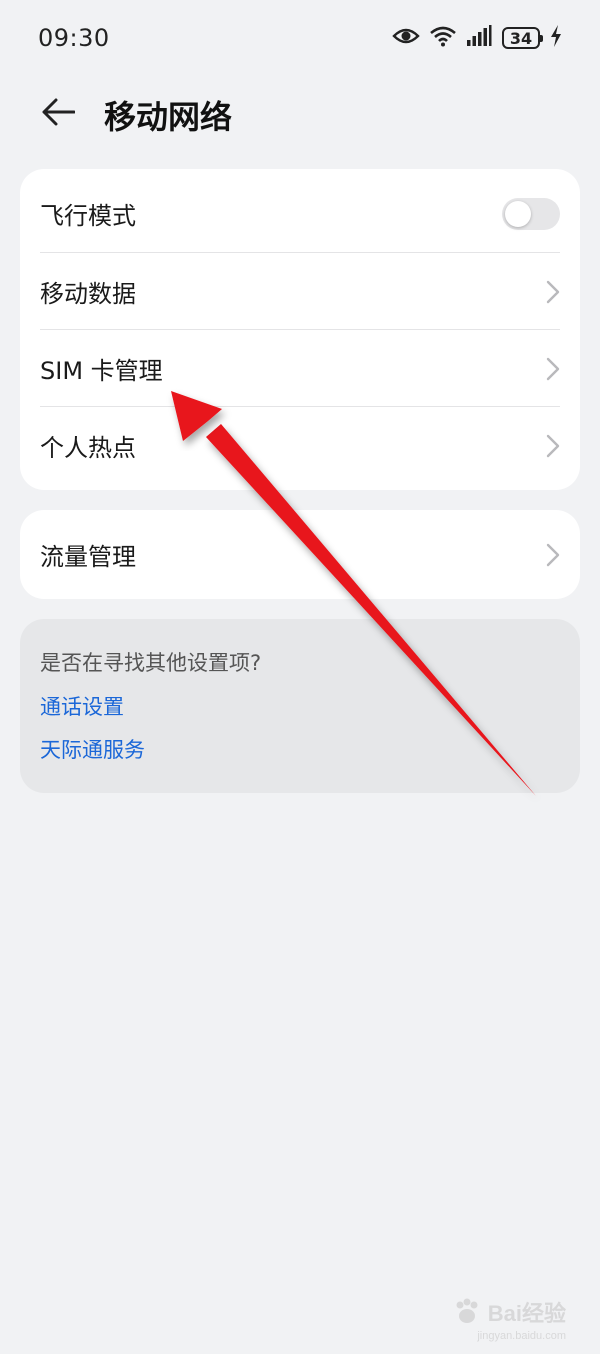 The height and width of the screenshot is (1354, 600). What do you see at coordinates (168, 117) in the screenshot?
I see `page-title: 移动网络` at bounding box center [168, 117].